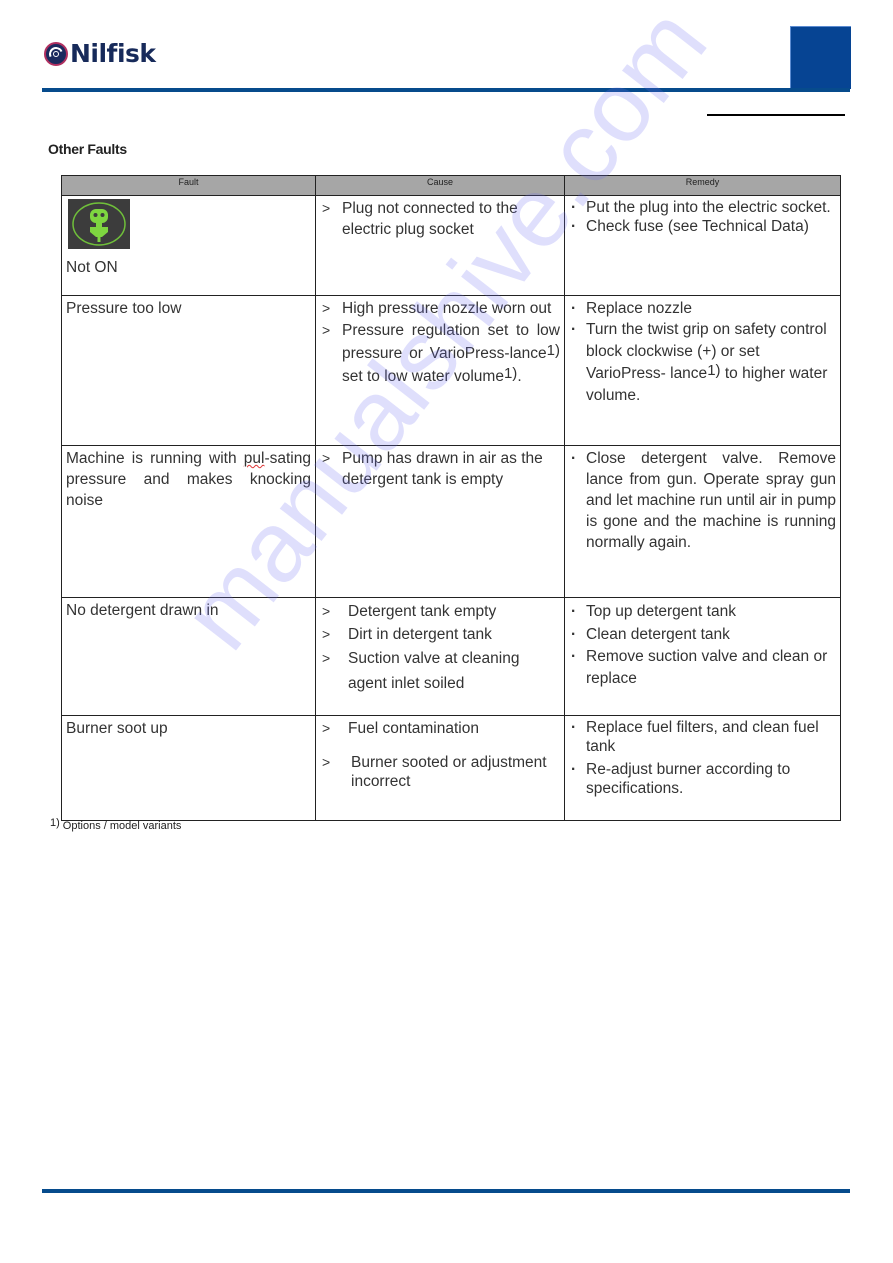 The height and width of the screenshot is (1263, 893). Describe the element at coordinates (446, 1191) in the screenshot. I see `footer-divider` at that location.